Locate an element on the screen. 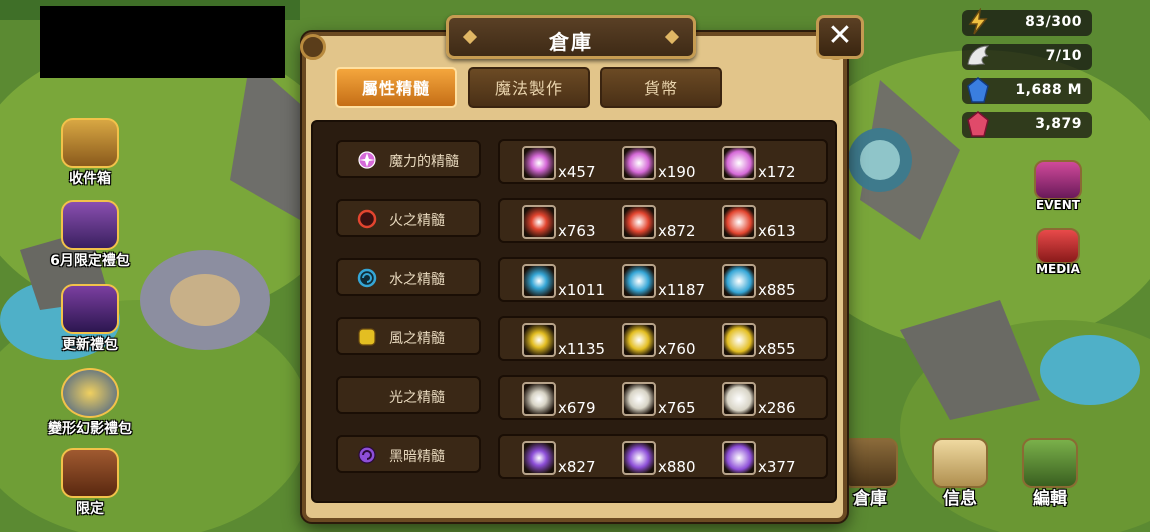 The image size is (1150, 532). essence-type-name: 火之精髓 is located at coordinates (417, 221).